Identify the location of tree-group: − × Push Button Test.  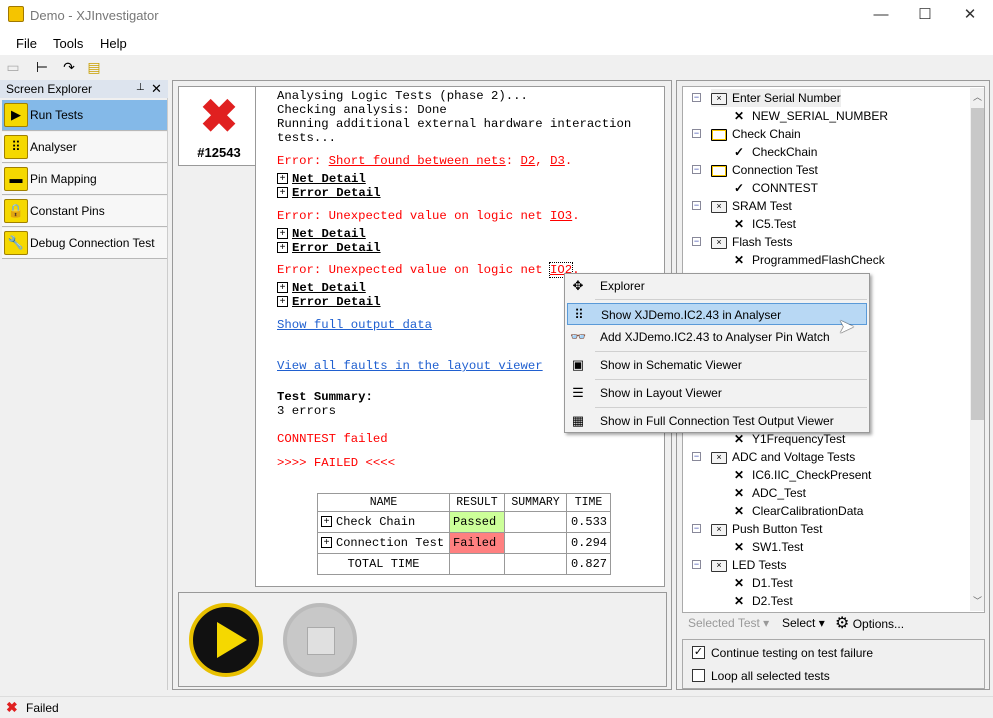
(757, 529).